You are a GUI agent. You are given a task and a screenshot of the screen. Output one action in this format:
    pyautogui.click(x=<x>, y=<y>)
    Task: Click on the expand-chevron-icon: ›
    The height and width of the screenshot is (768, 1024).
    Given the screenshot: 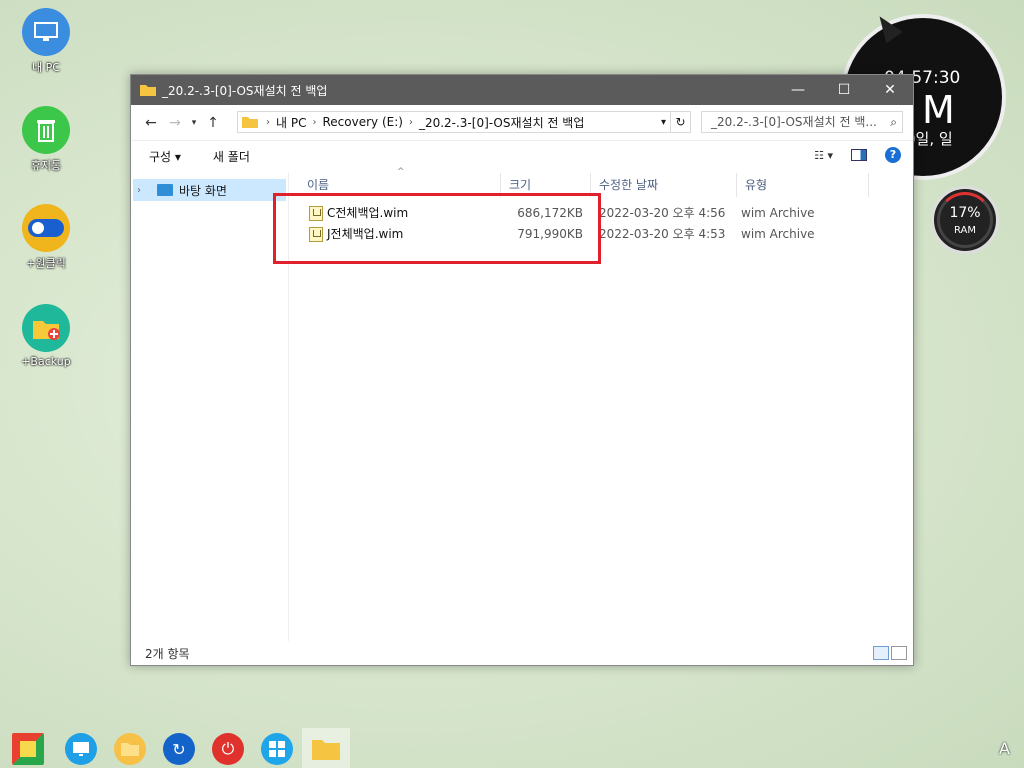 What is the action you would take?
    pyautogui.click(x=144, y=190)
    